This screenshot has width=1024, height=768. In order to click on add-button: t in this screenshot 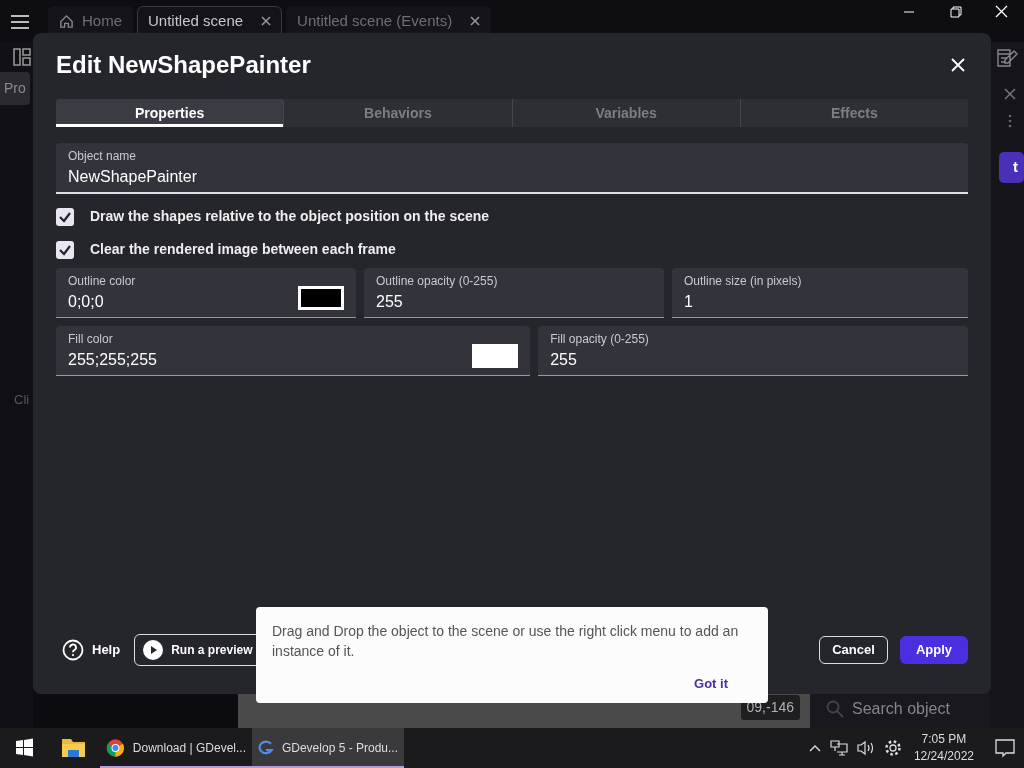, I will do `click(1011, 167)`.